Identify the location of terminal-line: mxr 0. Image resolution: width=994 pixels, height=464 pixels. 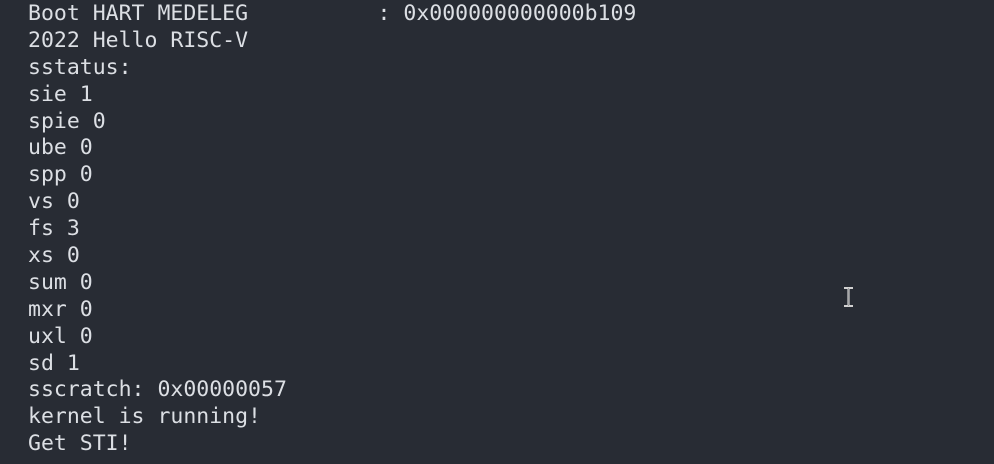
(60, 309).